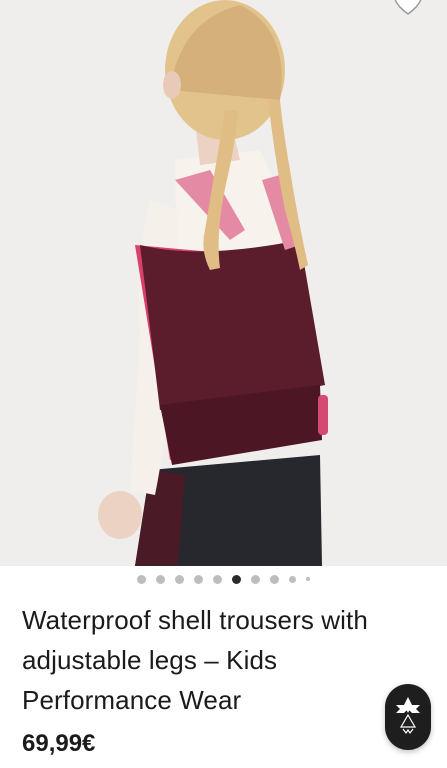 Image resolution: width=447 pixels, height=768 pixels. What do you see at coordinates (223, 579) in the screenshot?
I see `gallery-pagination` at bounding box center [223, 579].